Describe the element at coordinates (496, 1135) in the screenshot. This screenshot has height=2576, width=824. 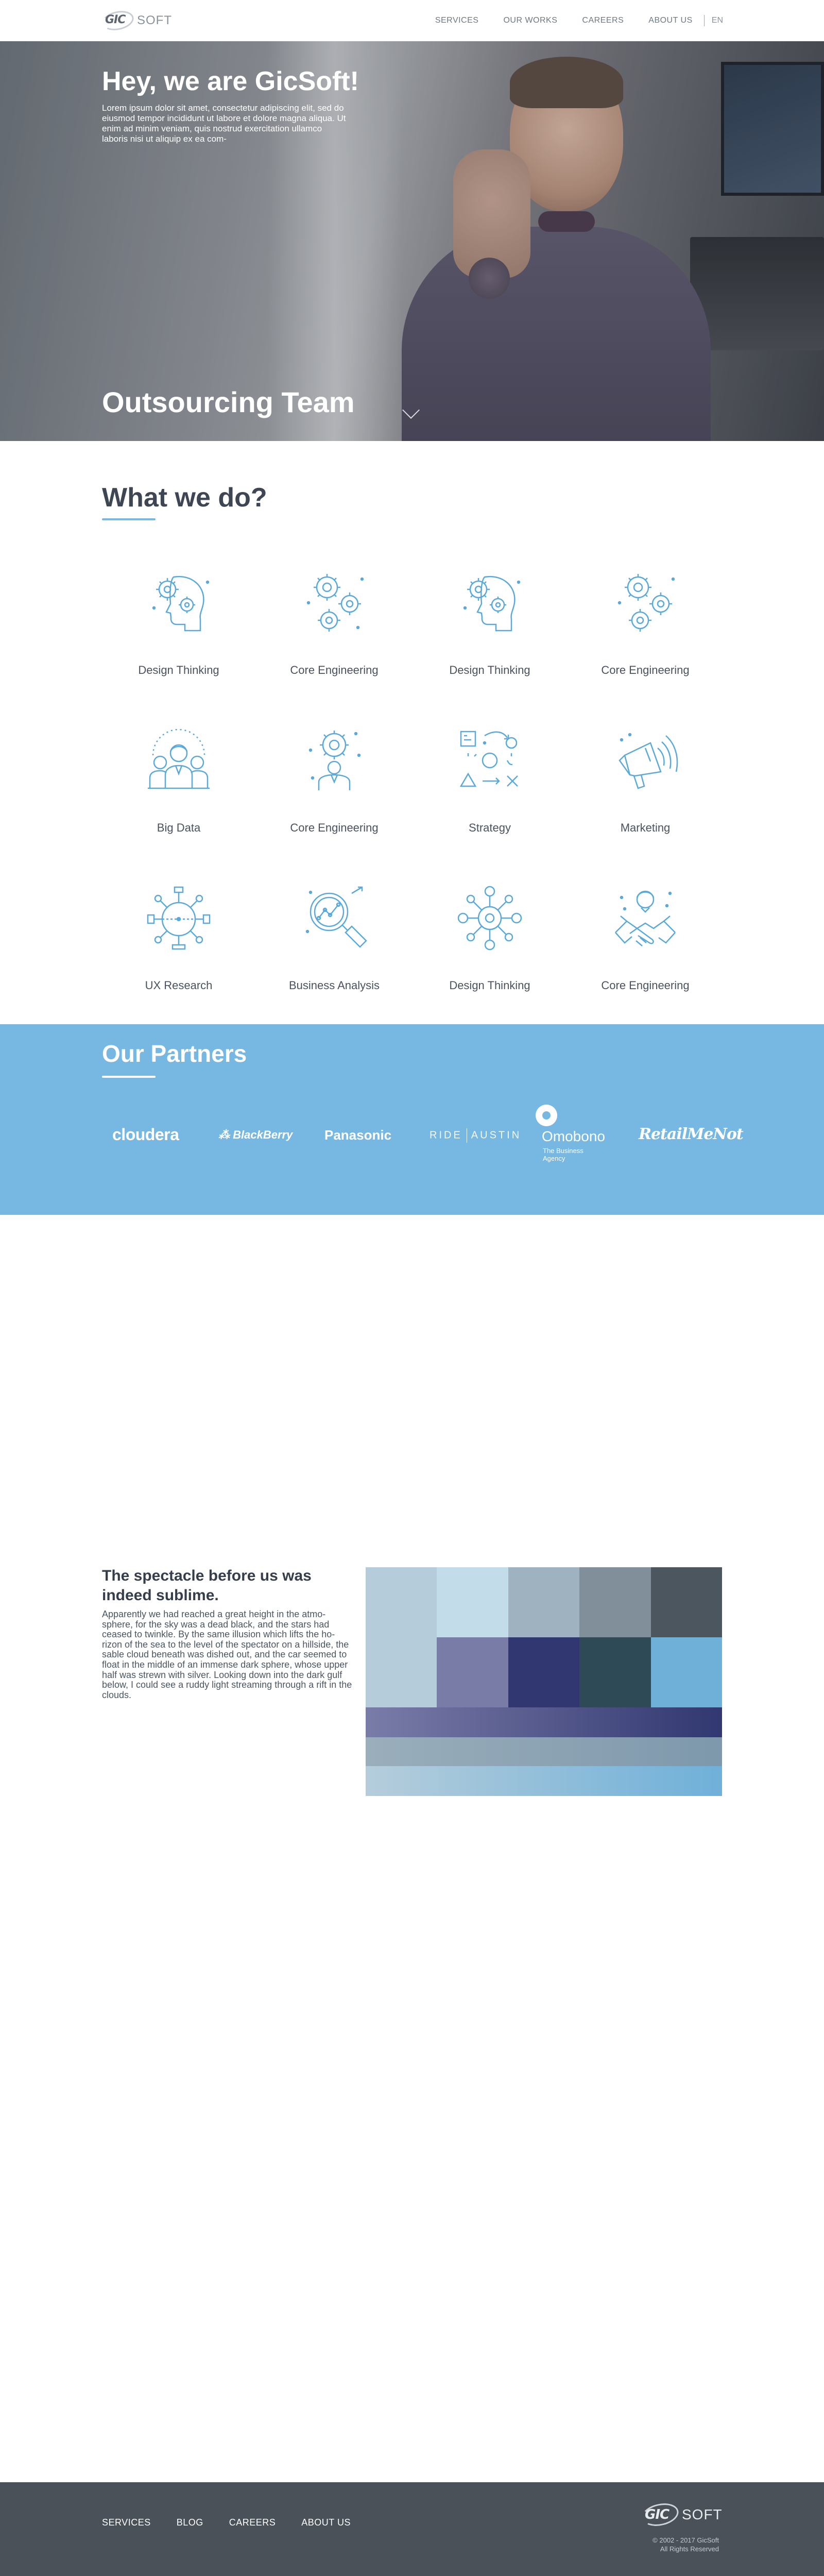
I see `ride-austin-logo-right: AUSTIN` at that location.